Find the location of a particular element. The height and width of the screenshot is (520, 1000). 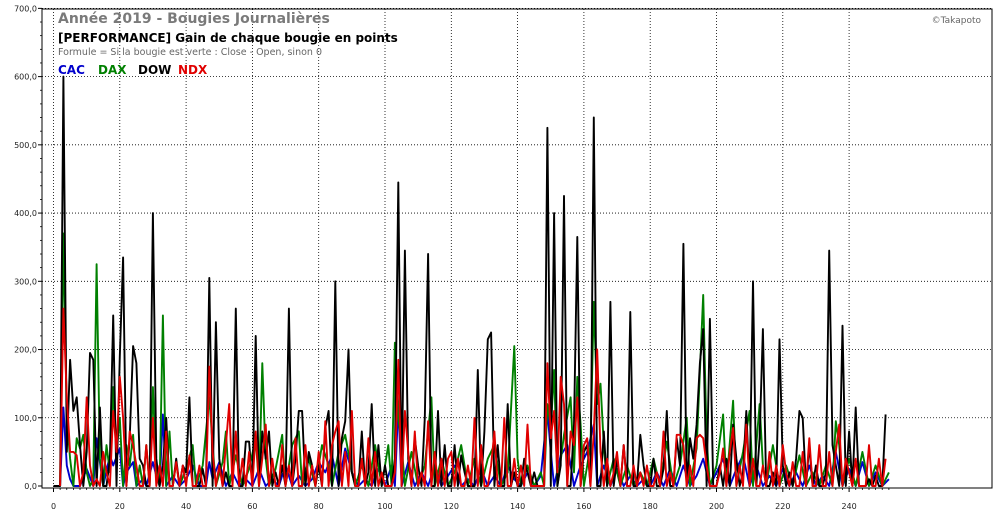

y-tick-label: 100,0 is located at coordinates (25, 418).